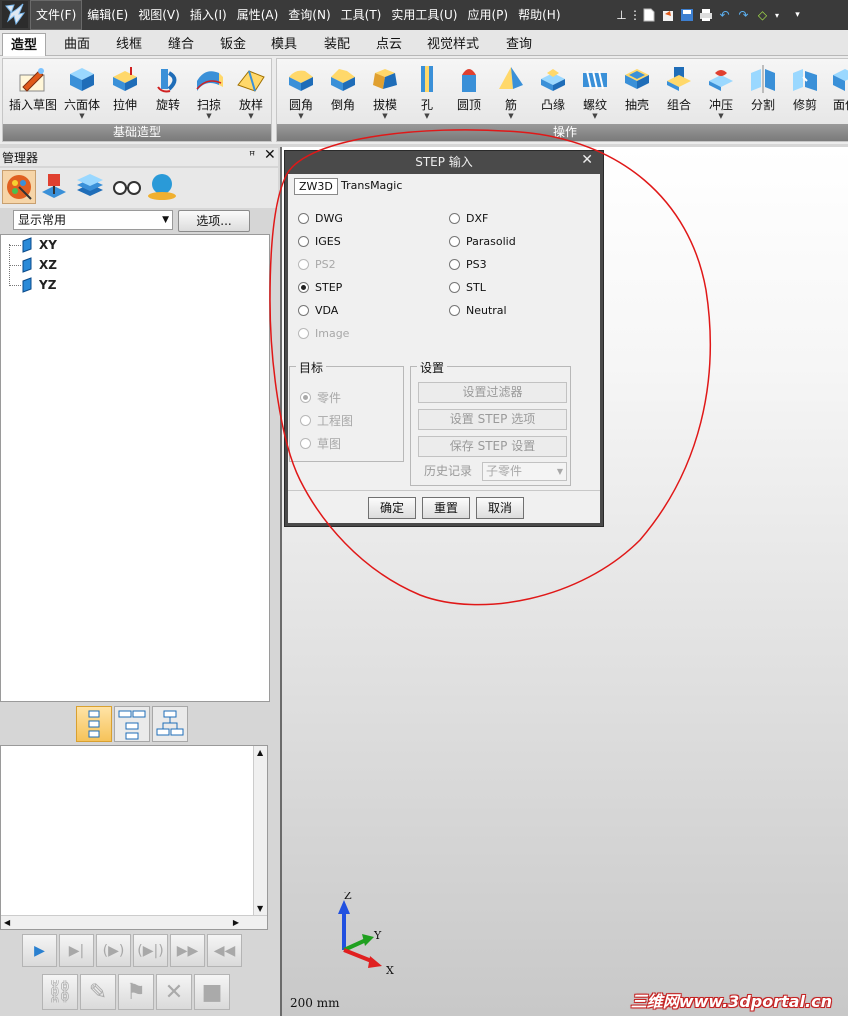 The image size is (848, 1016). Describe the element at coordinates (236, 922) in the screenshot. I see `scroll-right-icon: ▶` at that location.